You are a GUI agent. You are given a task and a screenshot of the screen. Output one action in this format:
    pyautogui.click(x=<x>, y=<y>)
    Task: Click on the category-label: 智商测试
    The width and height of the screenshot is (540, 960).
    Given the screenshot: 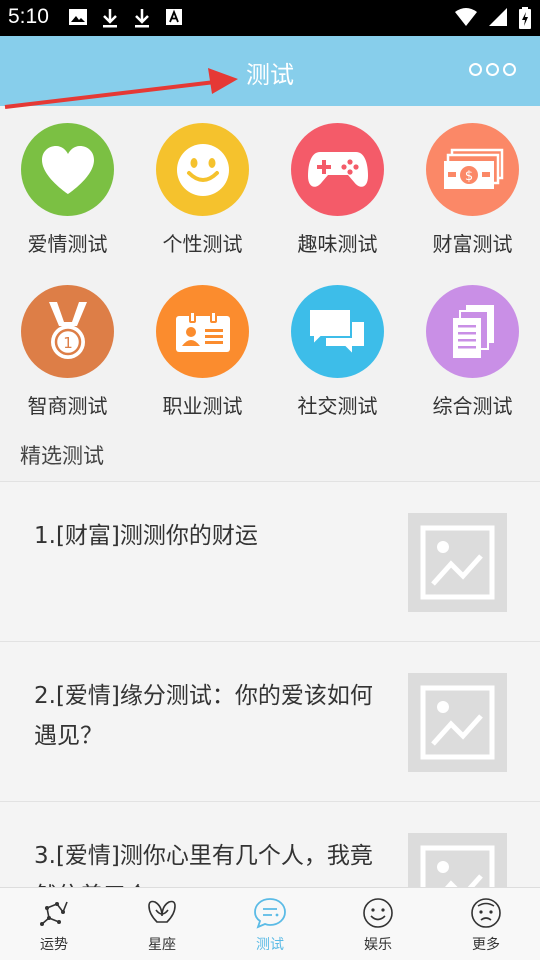 What is the action you would take?
    pyautogui.click(x=67, y=406)
    